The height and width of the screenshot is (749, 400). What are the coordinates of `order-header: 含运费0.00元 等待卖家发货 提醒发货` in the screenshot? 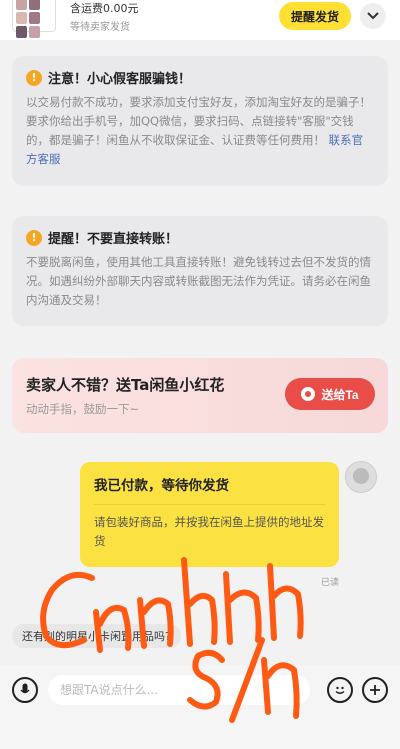 It's located at (200, 20).